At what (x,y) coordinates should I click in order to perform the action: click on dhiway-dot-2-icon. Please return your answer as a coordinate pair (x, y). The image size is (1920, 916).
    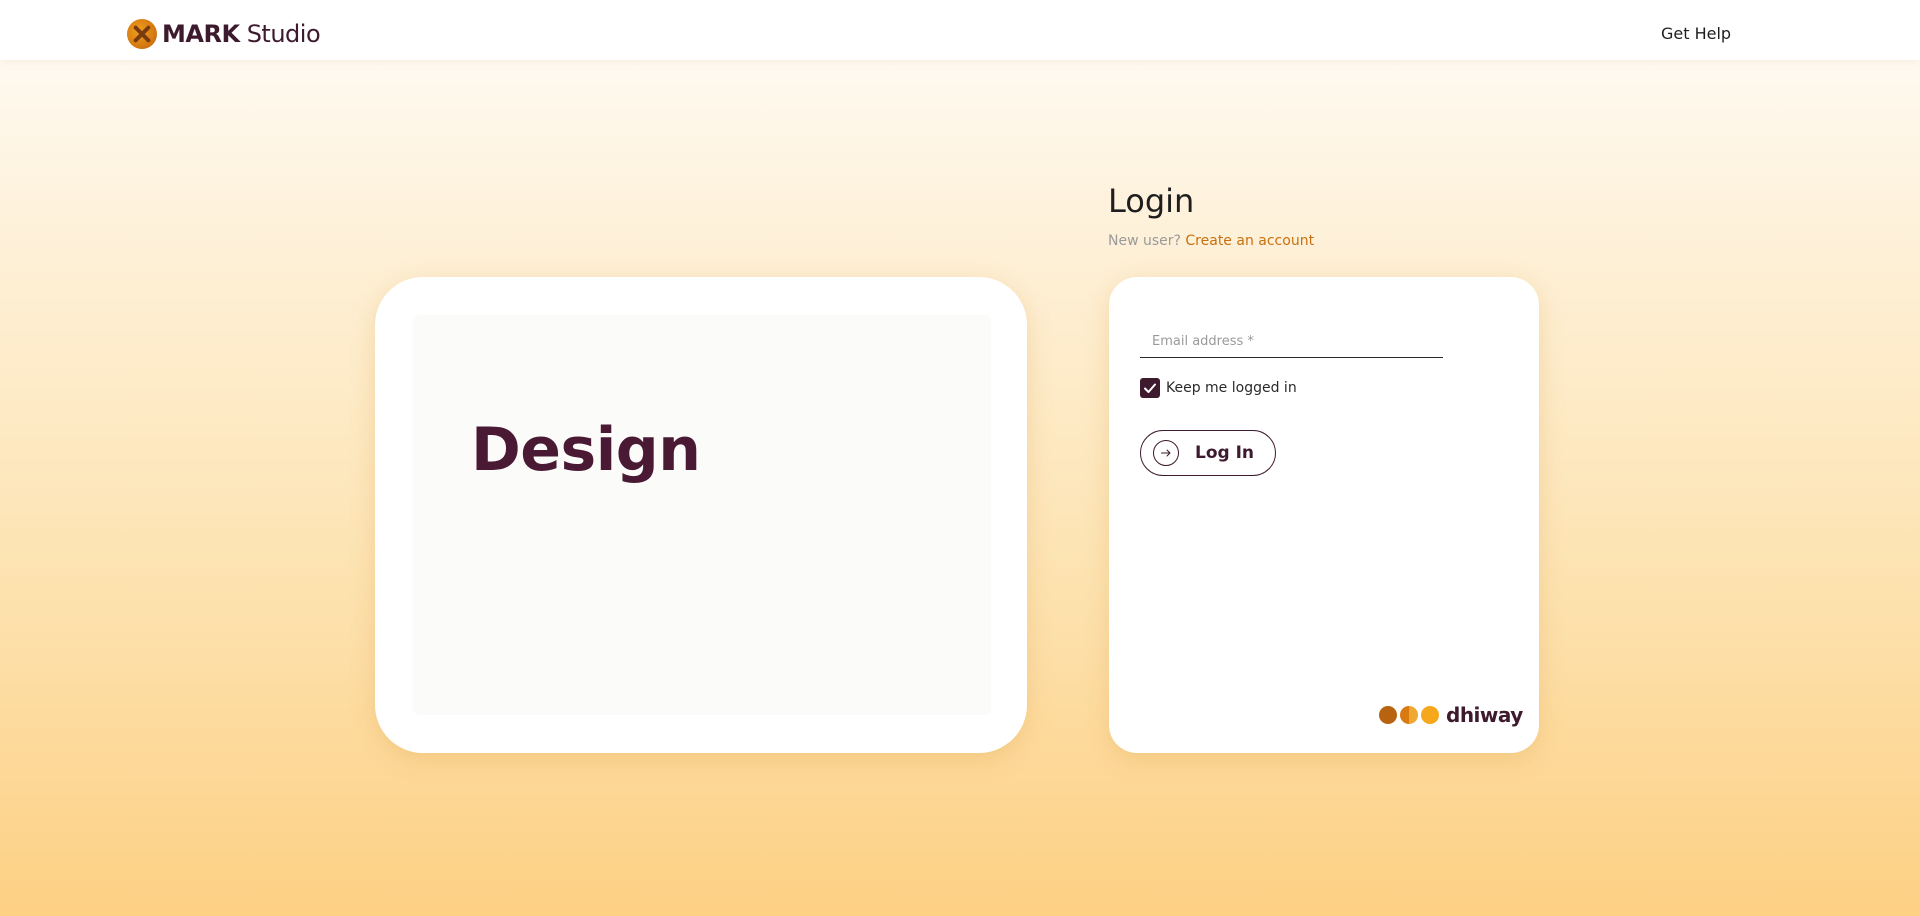
    Looking at the image, I should click on (1409, 715).